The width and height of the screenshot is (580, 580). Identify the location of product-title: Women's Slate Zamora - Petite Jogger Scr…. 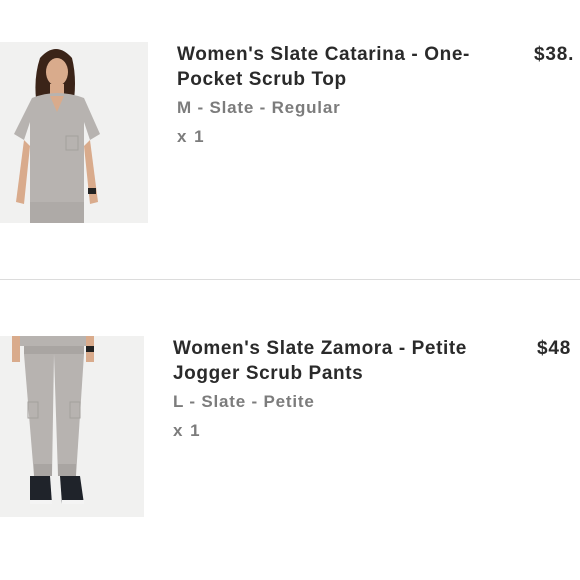
(343, 361).